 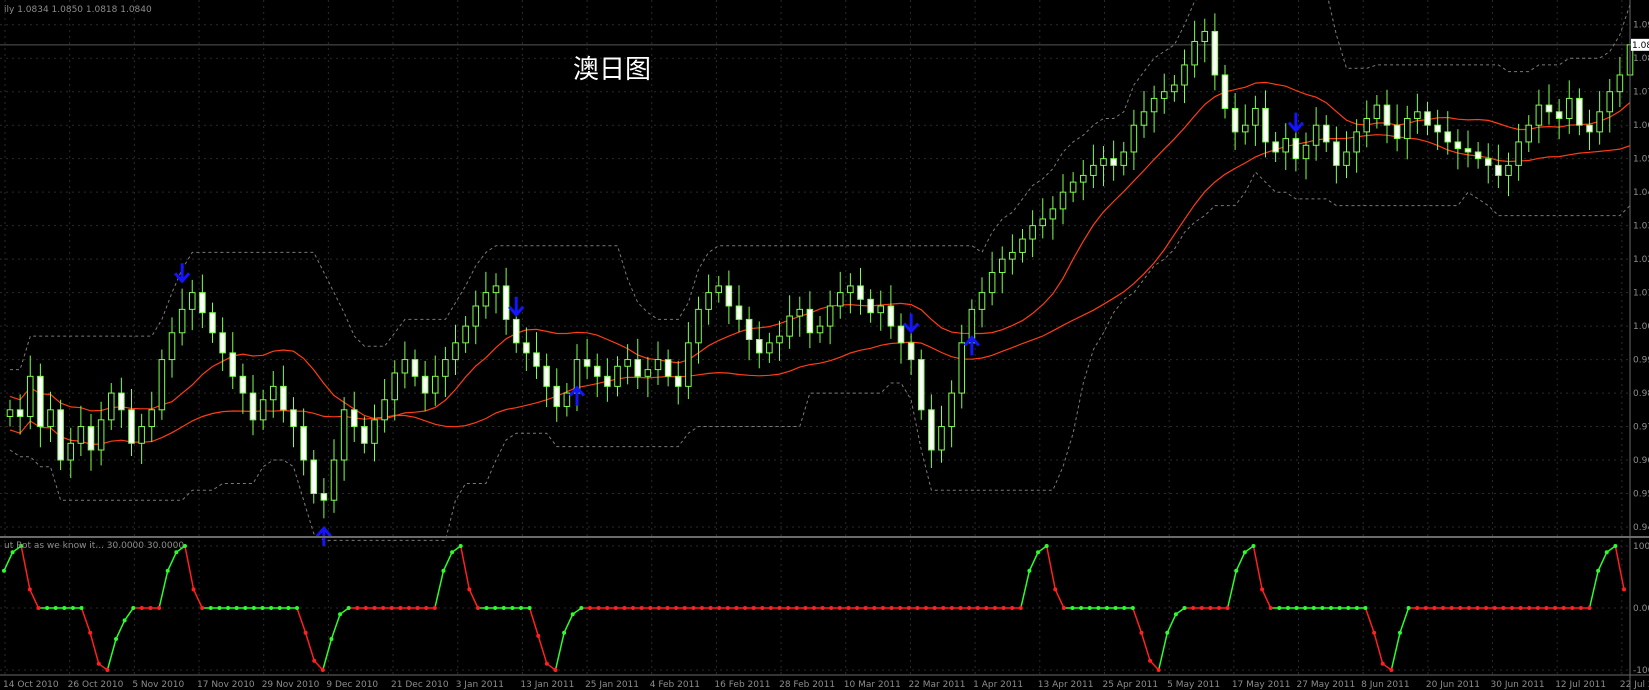 I want to click on price-tick-label: 0.97, so click(x=1641, y=428).